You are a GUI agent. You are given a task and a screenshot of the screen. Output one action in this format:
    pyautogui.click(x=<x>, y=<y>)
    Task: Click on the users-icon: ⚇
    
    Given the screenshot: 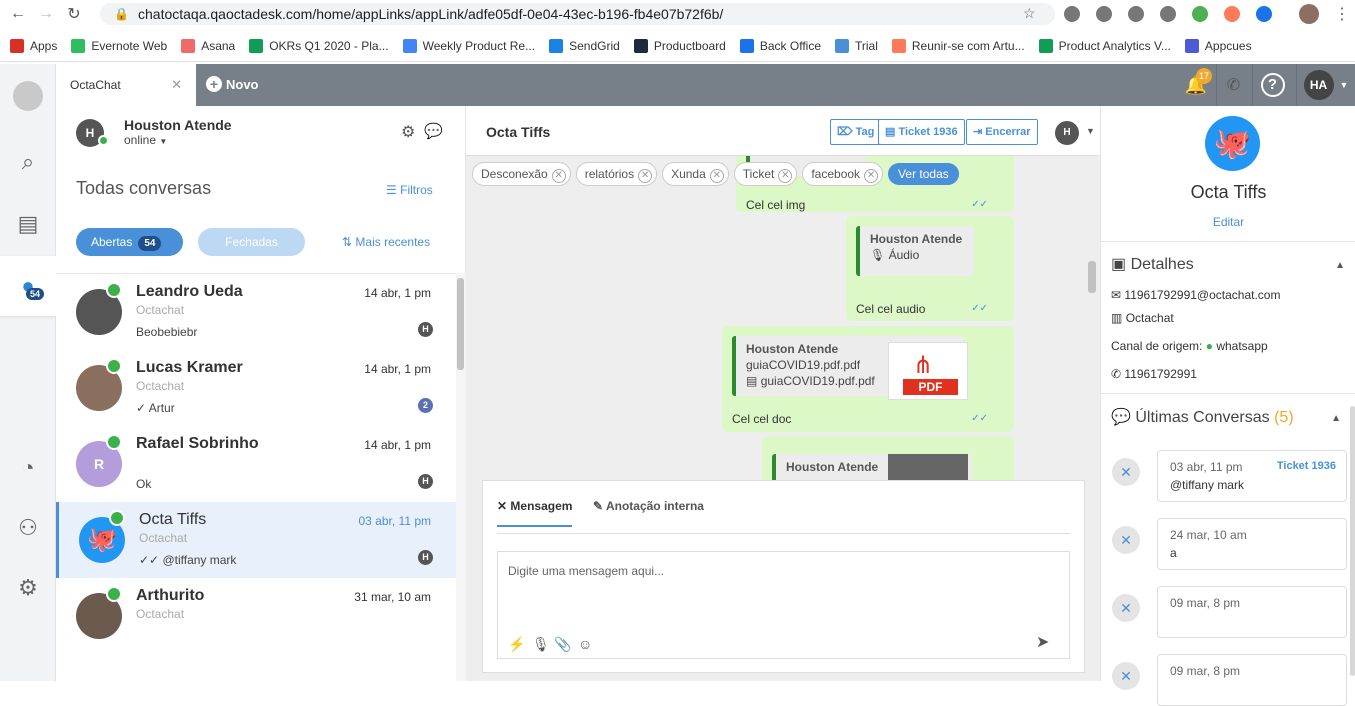 What is the action you would take?
    pyautogui.click(x=28, y=528)
    